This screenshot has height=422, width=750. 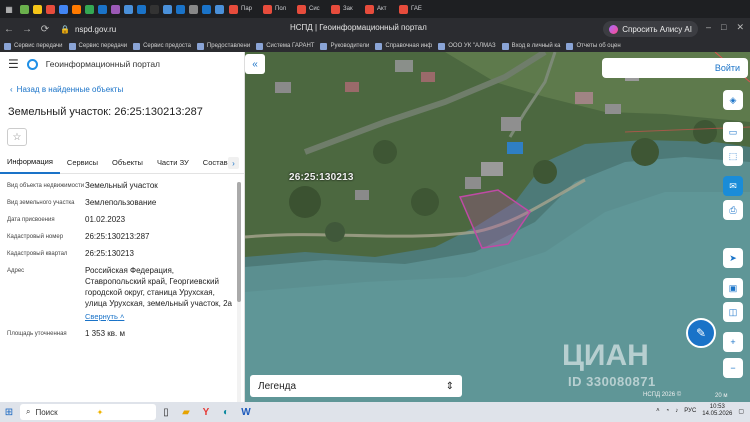 I want to click on url-field: 🔒 nspd.gov.ru, so click(x=88, y=29).